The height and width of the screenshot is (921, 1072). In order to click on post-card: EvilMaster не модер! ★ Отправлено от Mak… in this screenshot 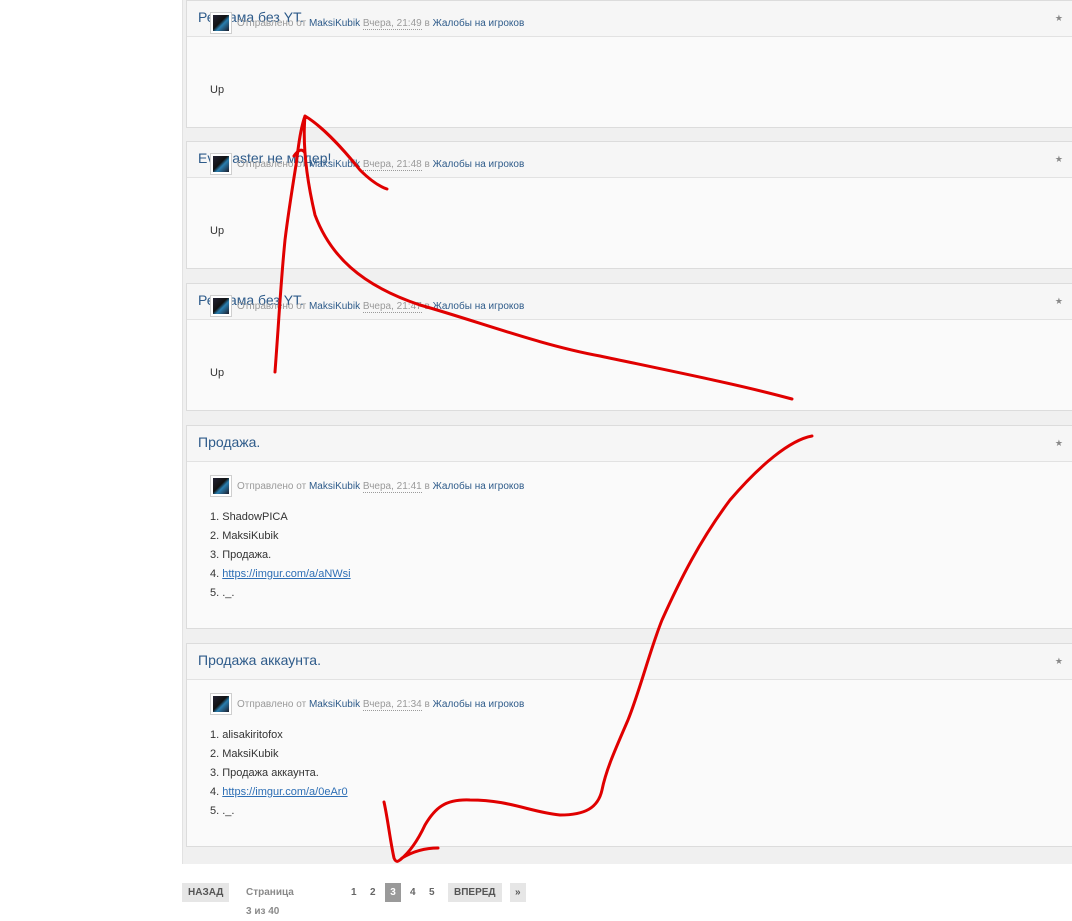, I will do `click(629, 205)`.